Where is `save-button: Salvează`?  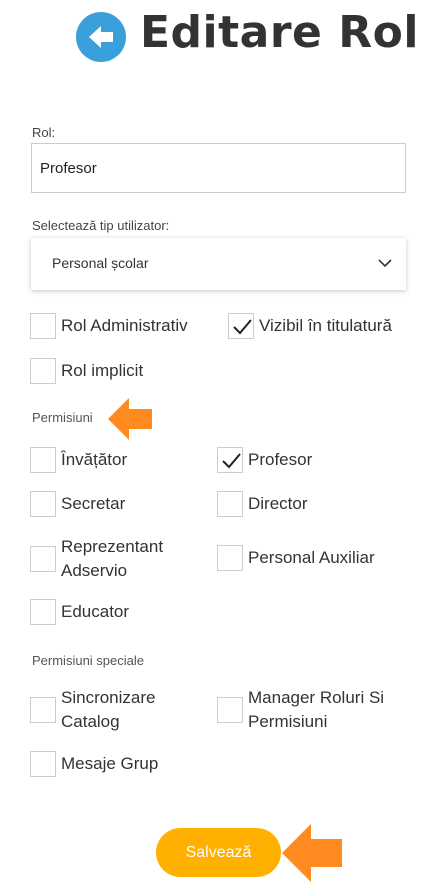
save-button: Salvează is located at coordinates (218, 852).